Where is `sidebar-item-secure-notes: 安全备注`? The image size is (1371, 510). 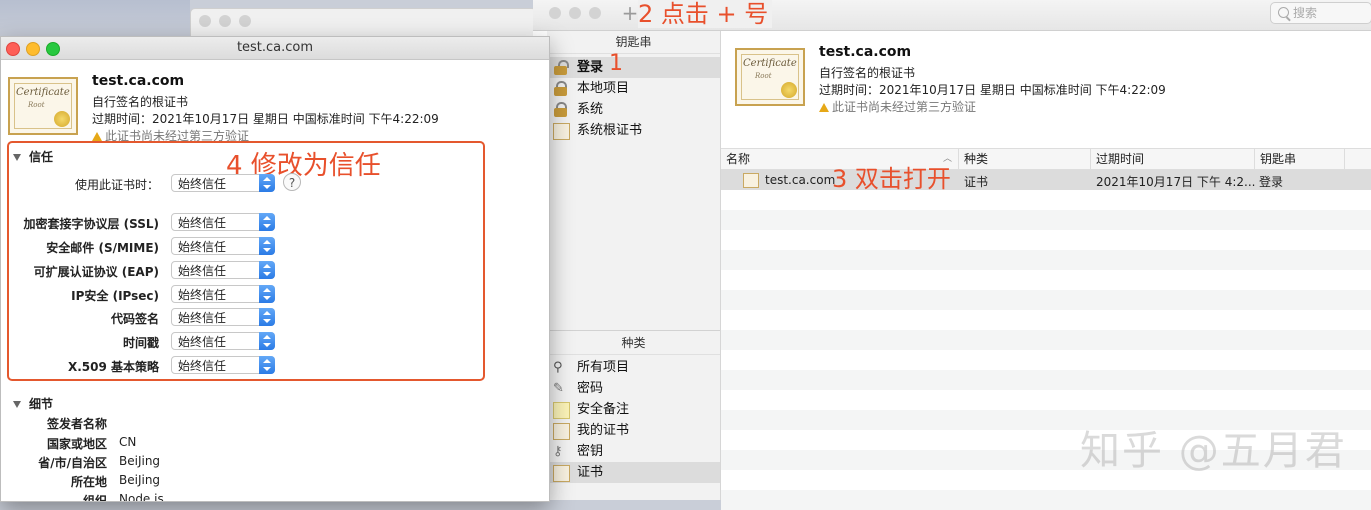
sidebar-item-secure-notes: 安全备注 is located at coordinates (633, 409).